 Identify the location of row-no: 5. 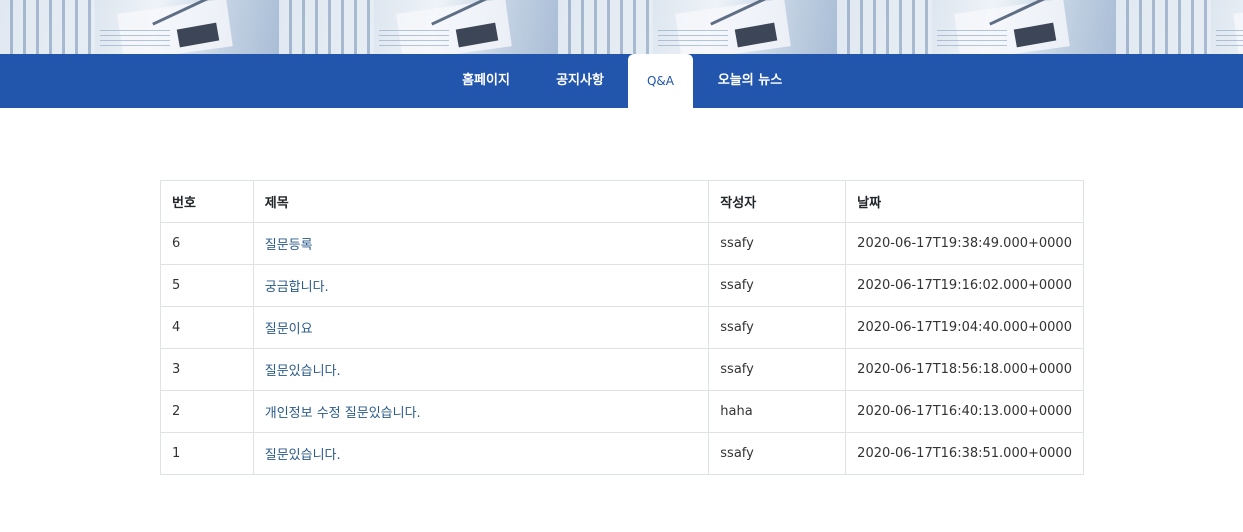
(207, 285).